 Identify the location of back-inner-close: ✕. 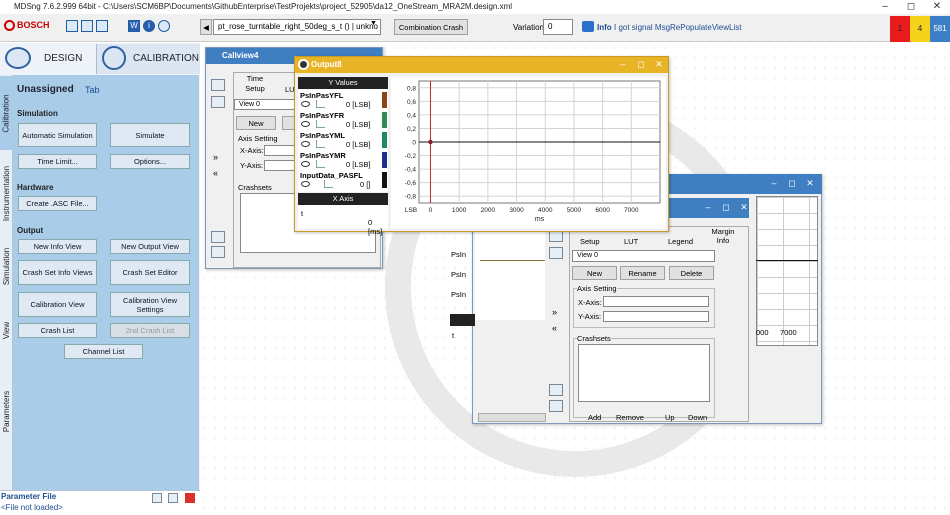
(744, 208).